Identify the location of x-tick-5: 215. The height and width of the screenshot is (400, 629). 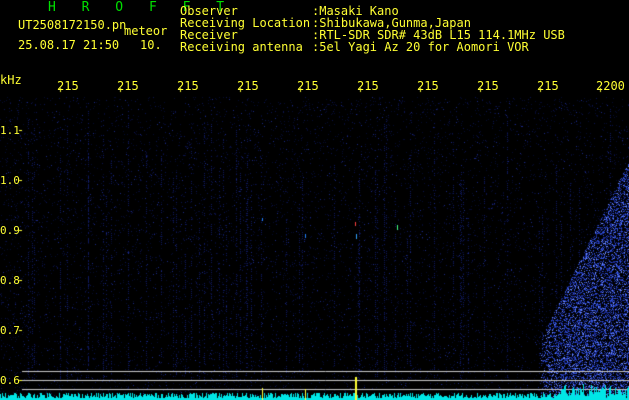
(308, 86).